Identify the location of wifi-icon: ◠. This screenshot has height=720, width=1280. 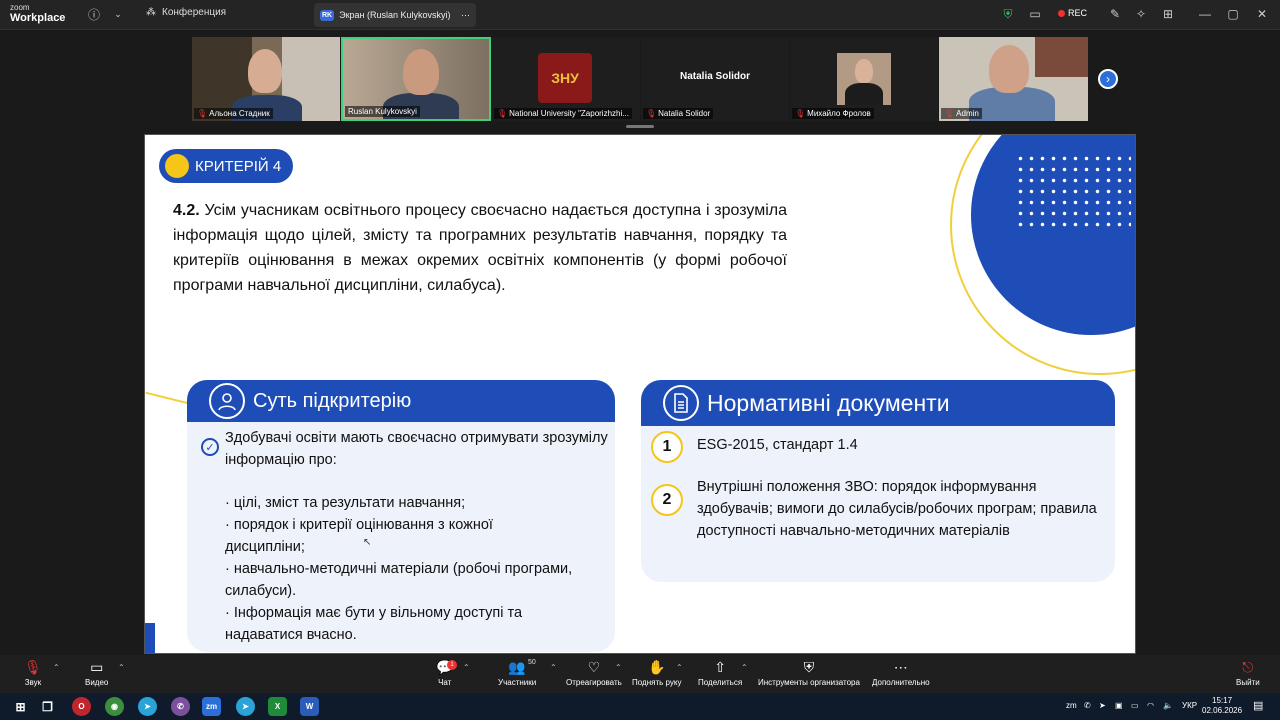
(1150, 705).